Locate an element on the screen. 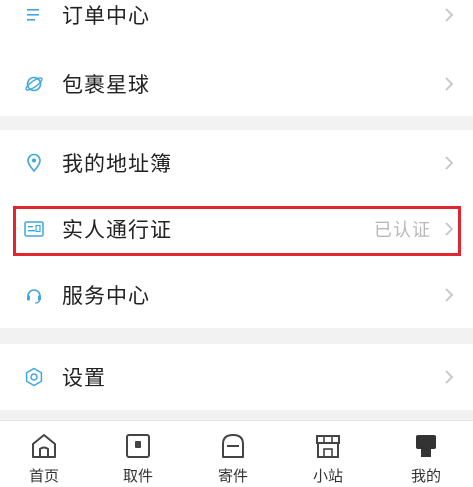  tab-send: 寄件 is located at coordinates (233, 454).